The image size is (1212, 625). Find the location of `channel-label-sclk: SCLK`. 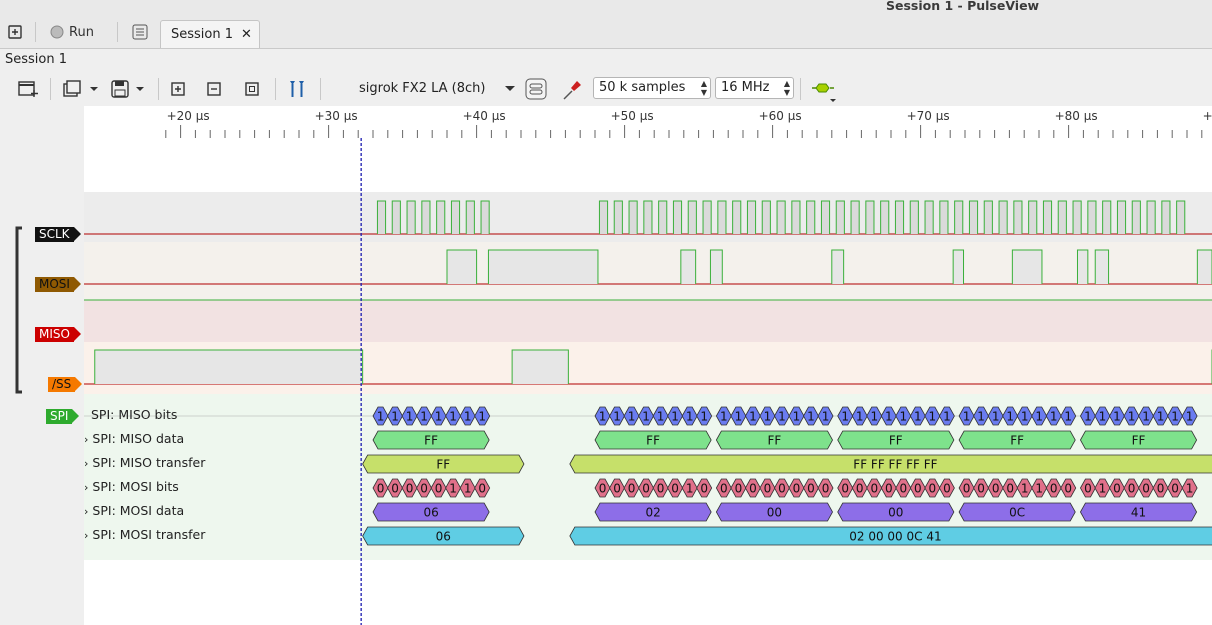

channel-label-sclk: SCLK is located at coordinates (58, 234).